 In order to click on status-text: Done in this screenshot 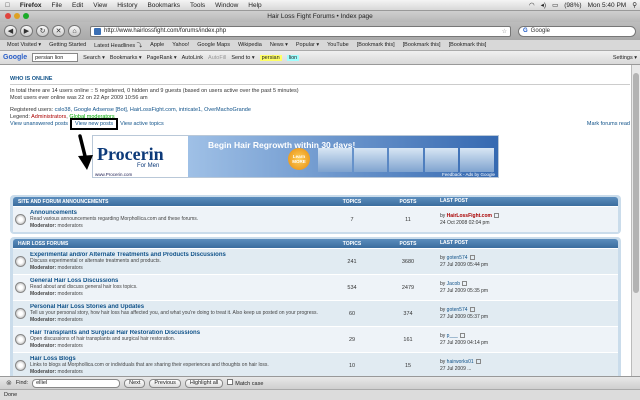, I will do `click(11, 395)`.